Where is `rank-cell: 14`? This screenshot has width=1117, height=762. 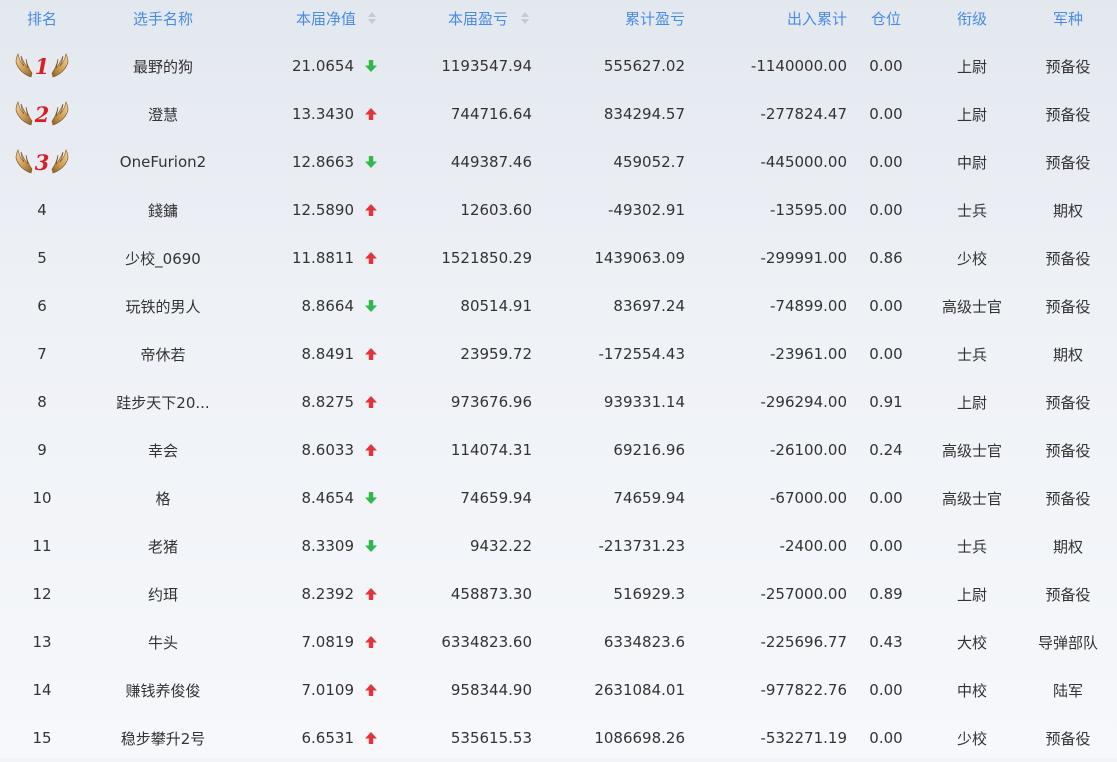
rank-cell: 14 is located at coordinates (42, 690).